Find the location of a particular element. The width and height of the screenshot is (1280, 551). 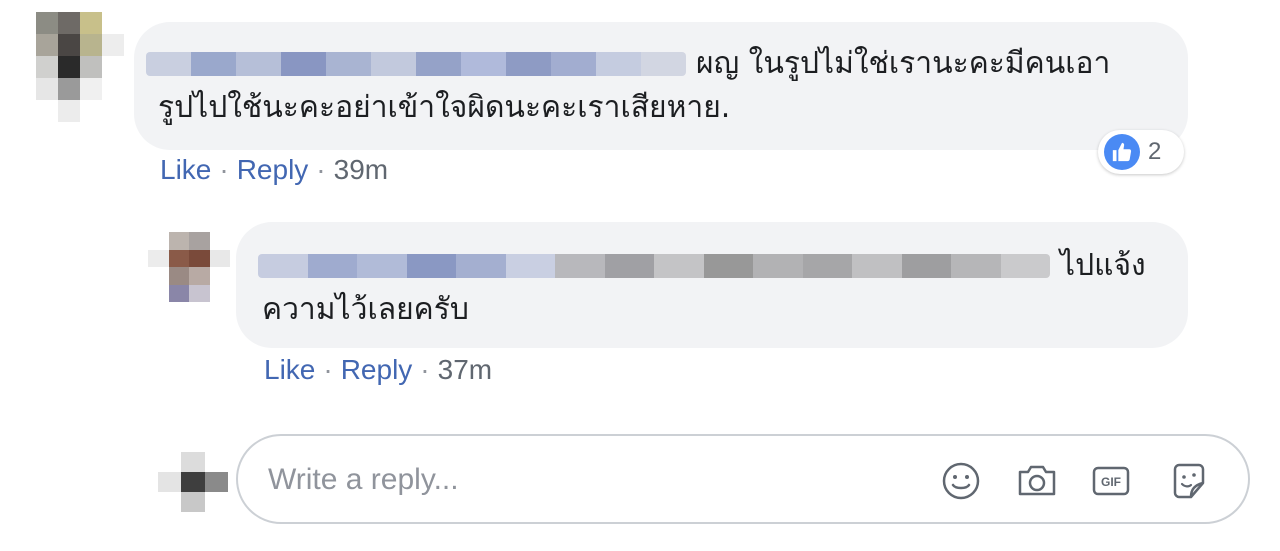

comment-timestamp: 39m is located at coordinates (361, 170).